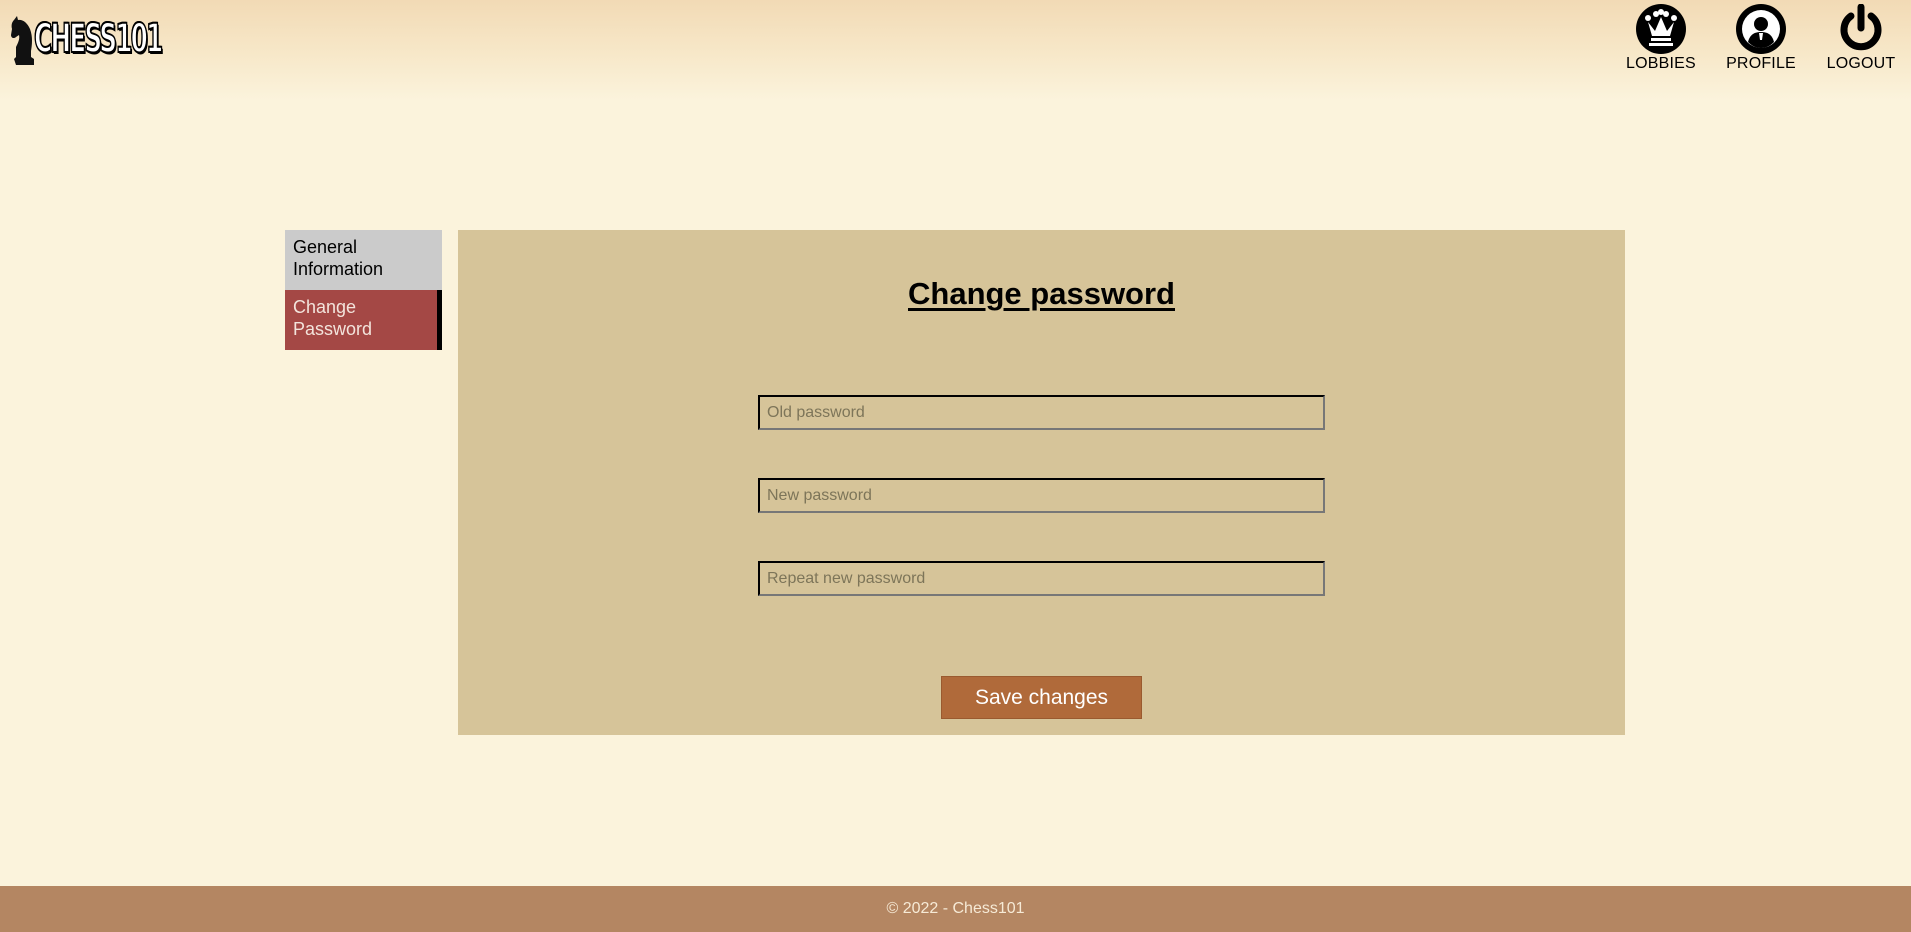  I want to click on header: CHESS101 LOBBIES PROFILE LOGOUT, so click(955, 50).